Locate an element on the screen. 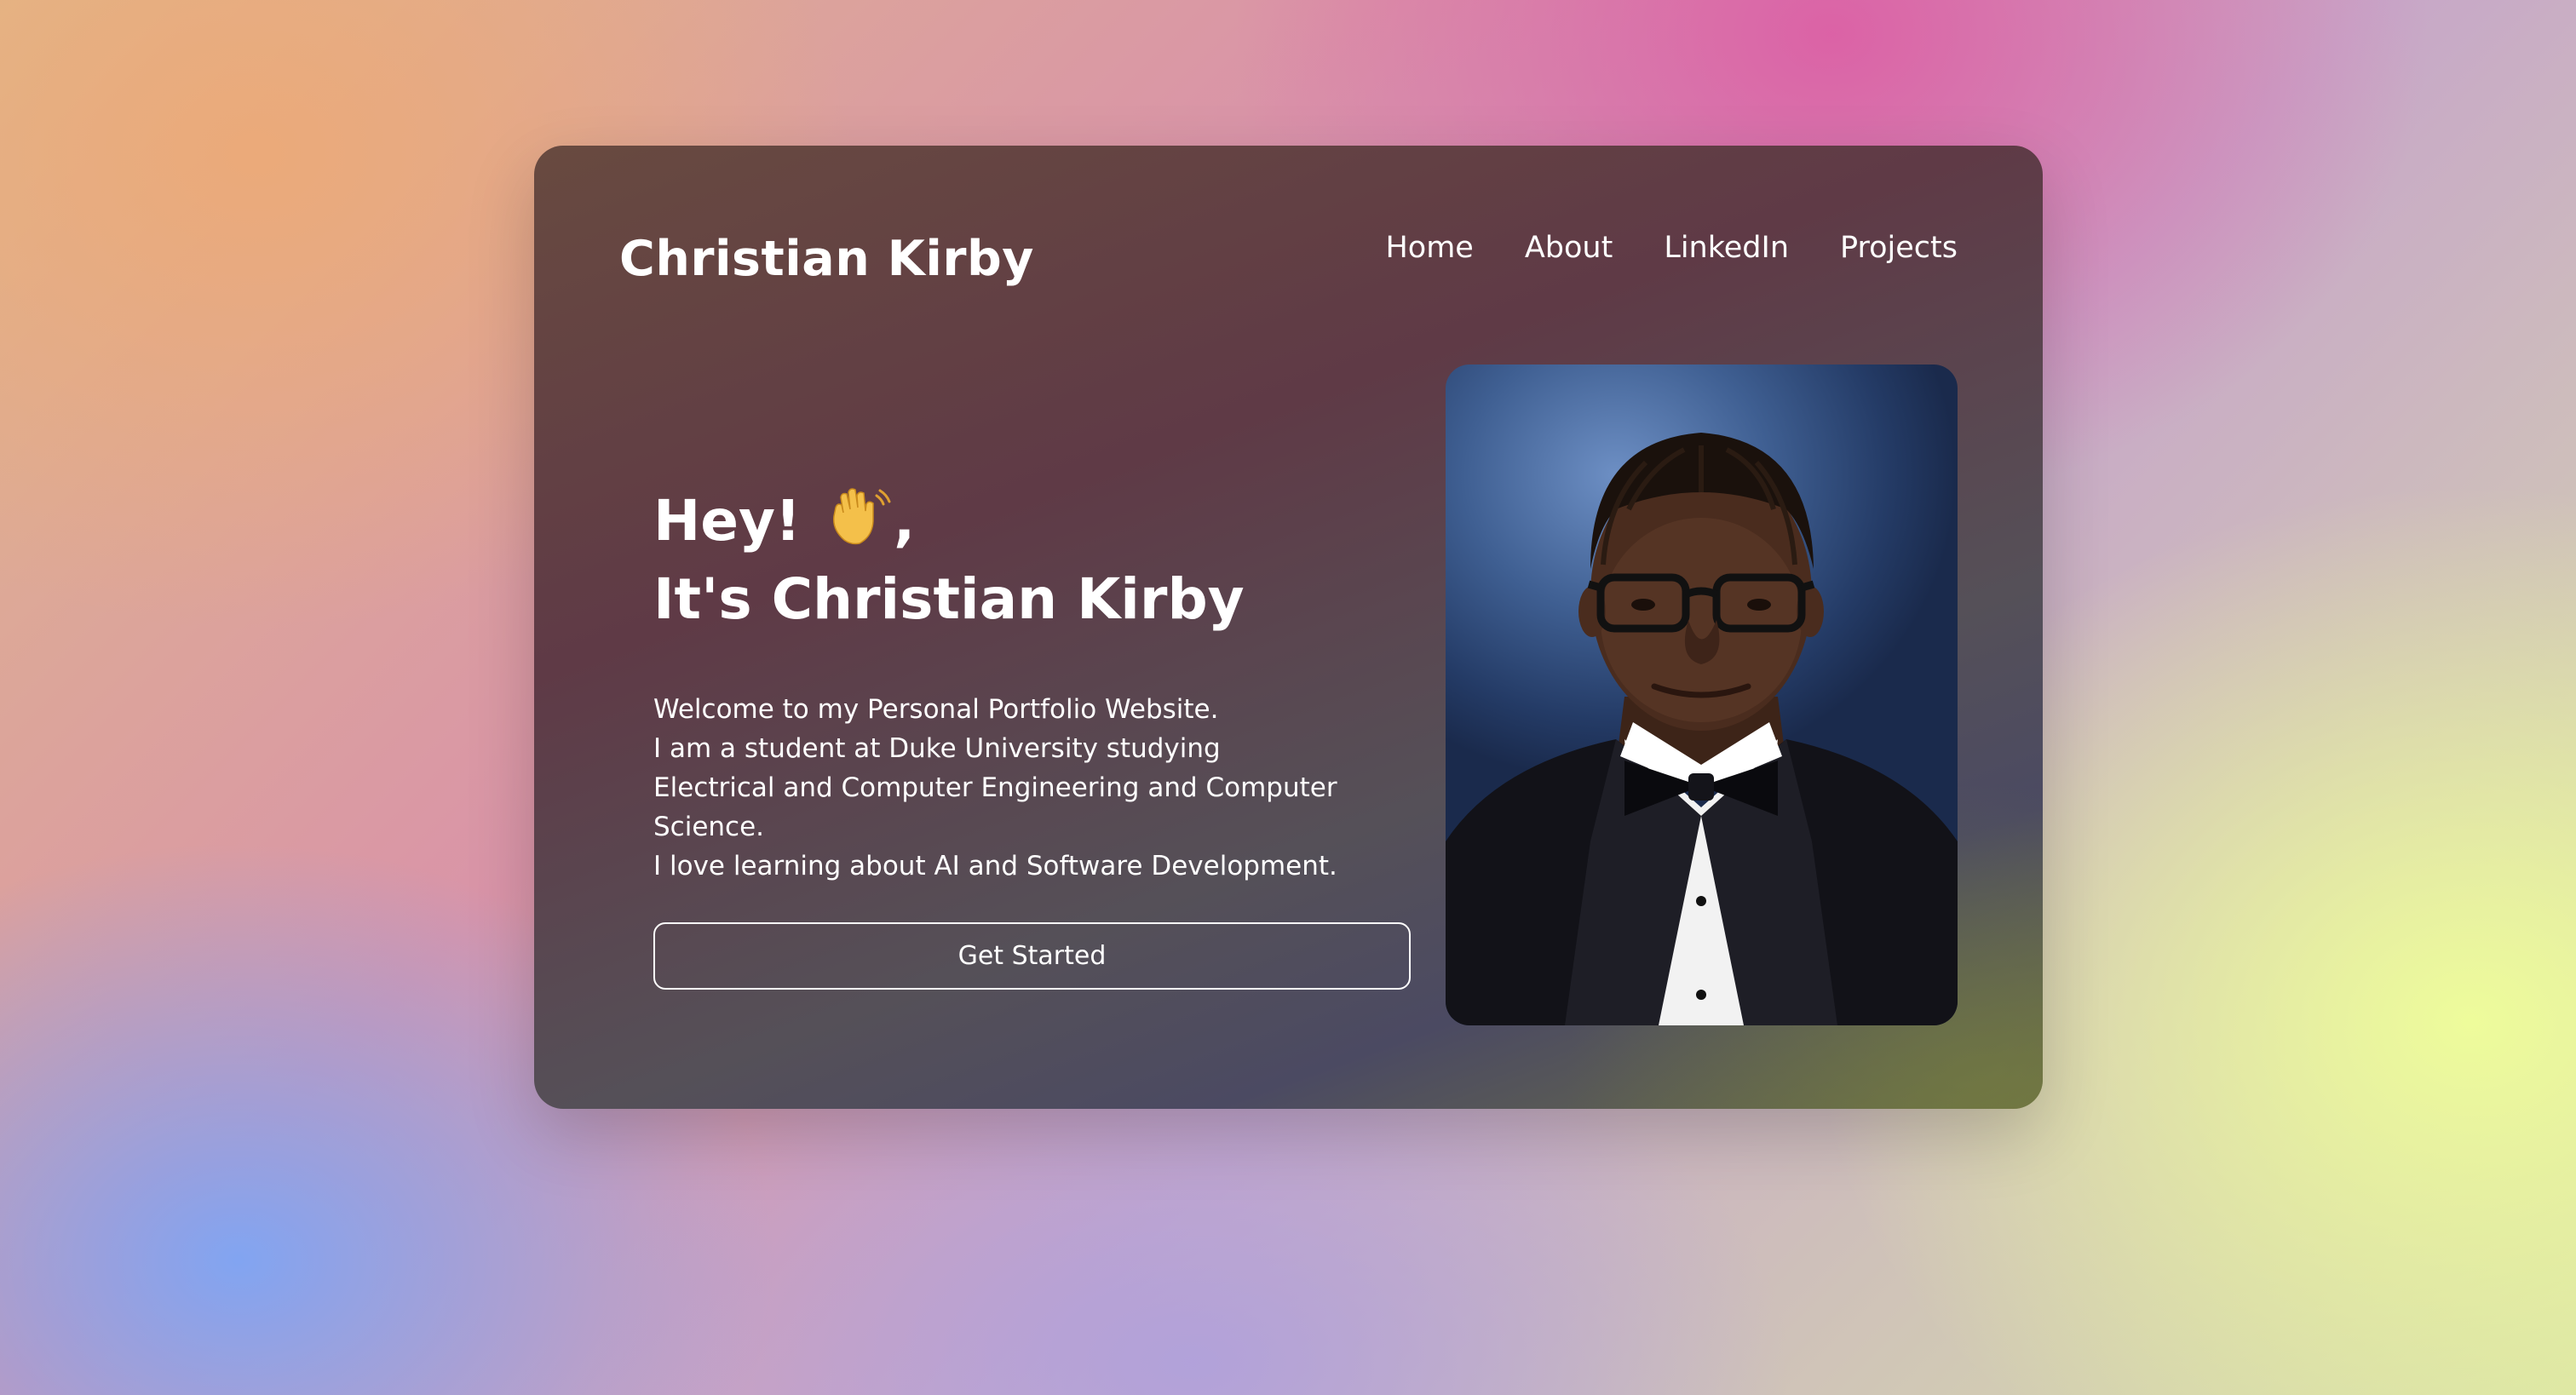  profile-photo is located at coordinates (1702, 695).